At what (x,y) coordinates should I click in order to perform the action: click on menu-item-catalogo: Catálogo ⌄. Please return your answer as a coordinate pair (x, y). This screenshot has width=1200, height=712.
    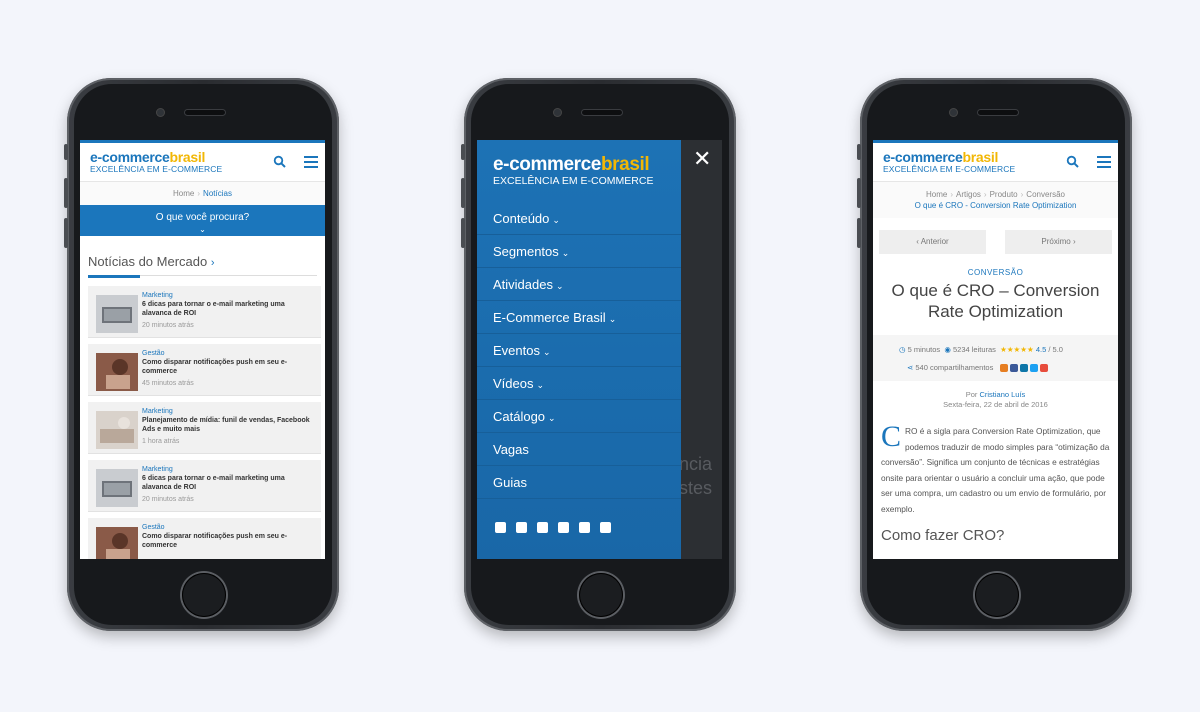
    Looking at the image, I should click on (579, 416).